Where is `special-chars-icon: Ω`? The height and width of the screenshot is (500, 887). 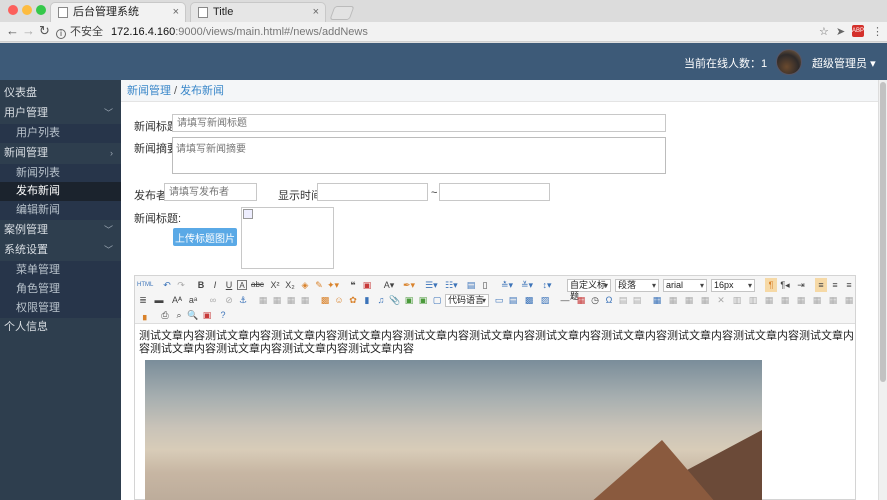
special-chars-icon: Ω is located at coordinates (609, 300).